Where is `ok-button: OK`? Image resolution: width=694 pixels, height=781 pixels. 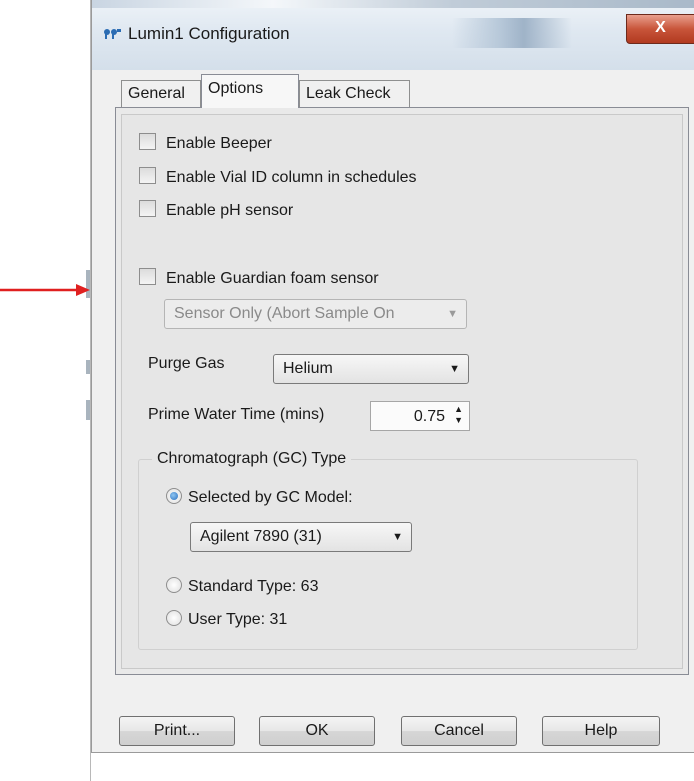
ok-button: OK is located at coordinates (317, 731).